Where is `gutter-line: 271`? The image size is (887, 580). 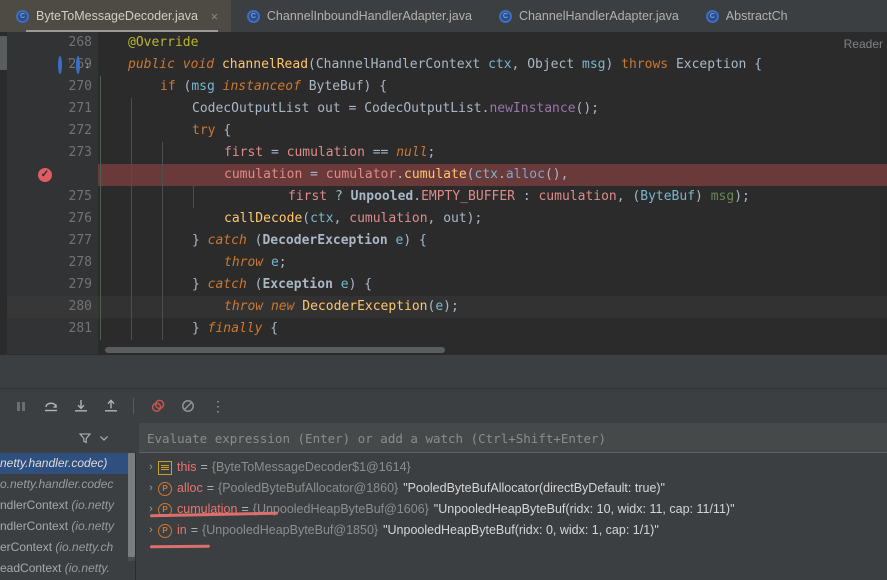 gutter-line: 271 is located at coordinates (52, 109).